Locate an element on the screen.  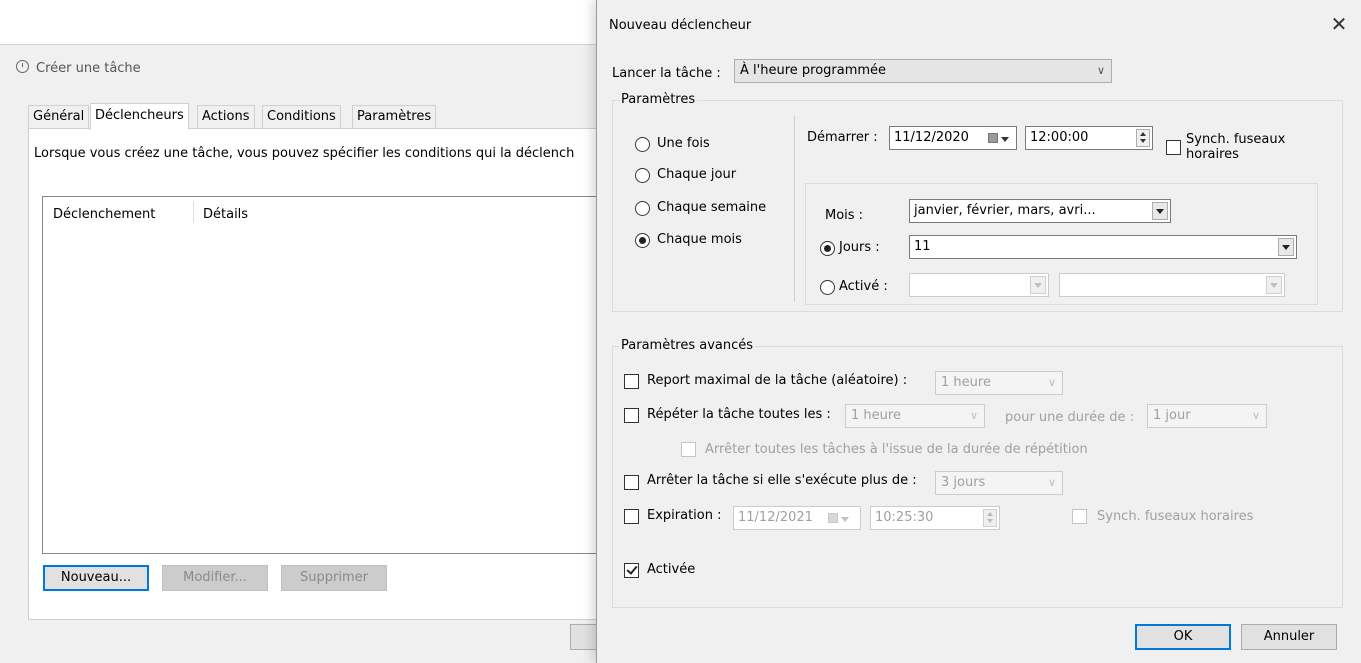
launch-select-value: À l'heure programmée is located at coordinates (813, 70).